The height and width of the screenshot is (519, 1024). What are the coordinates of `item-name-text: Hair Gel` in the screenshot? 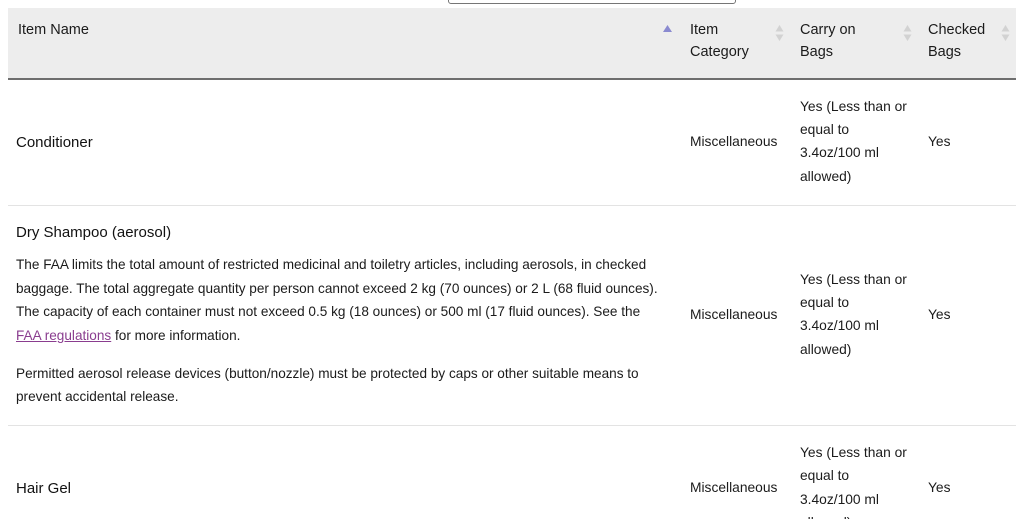 It's located at (44, 488).